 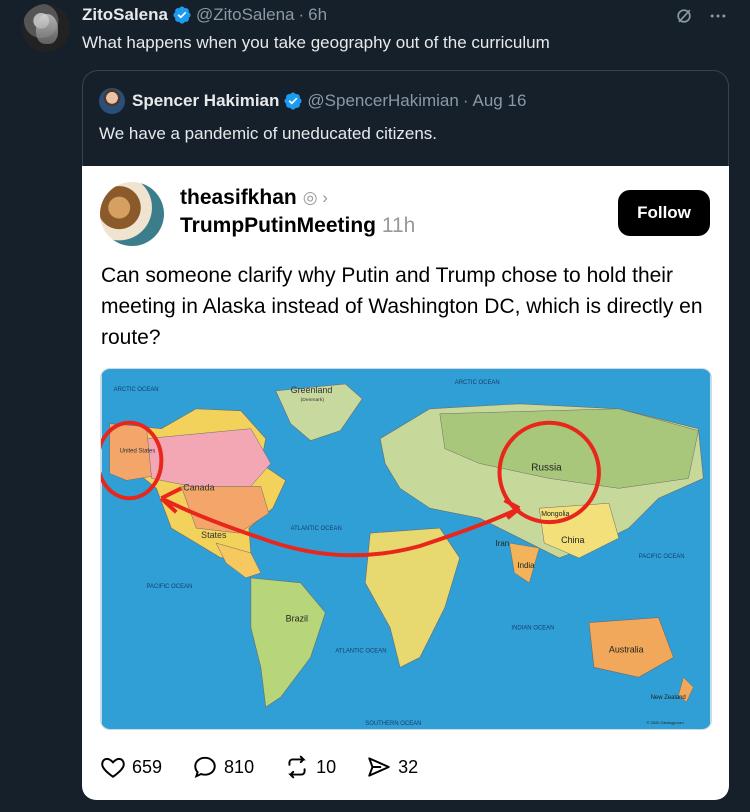 I want to click on map-label-atlantic-north: ATLANTIC OCEAN, so click(x=316, y=529).